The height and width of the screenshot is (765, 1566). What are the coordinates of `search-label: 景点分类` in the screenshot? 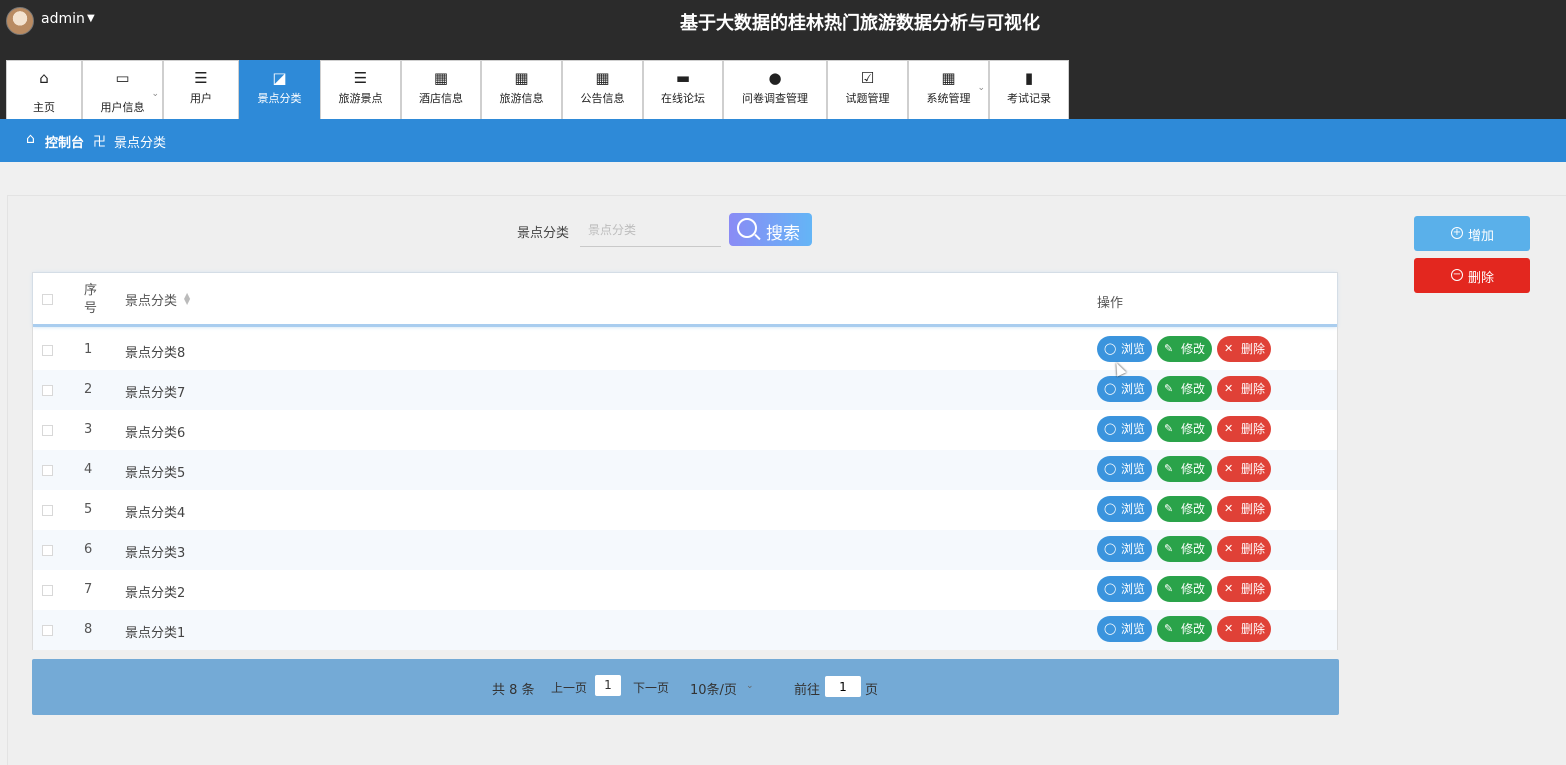 It's located at (543, 233).